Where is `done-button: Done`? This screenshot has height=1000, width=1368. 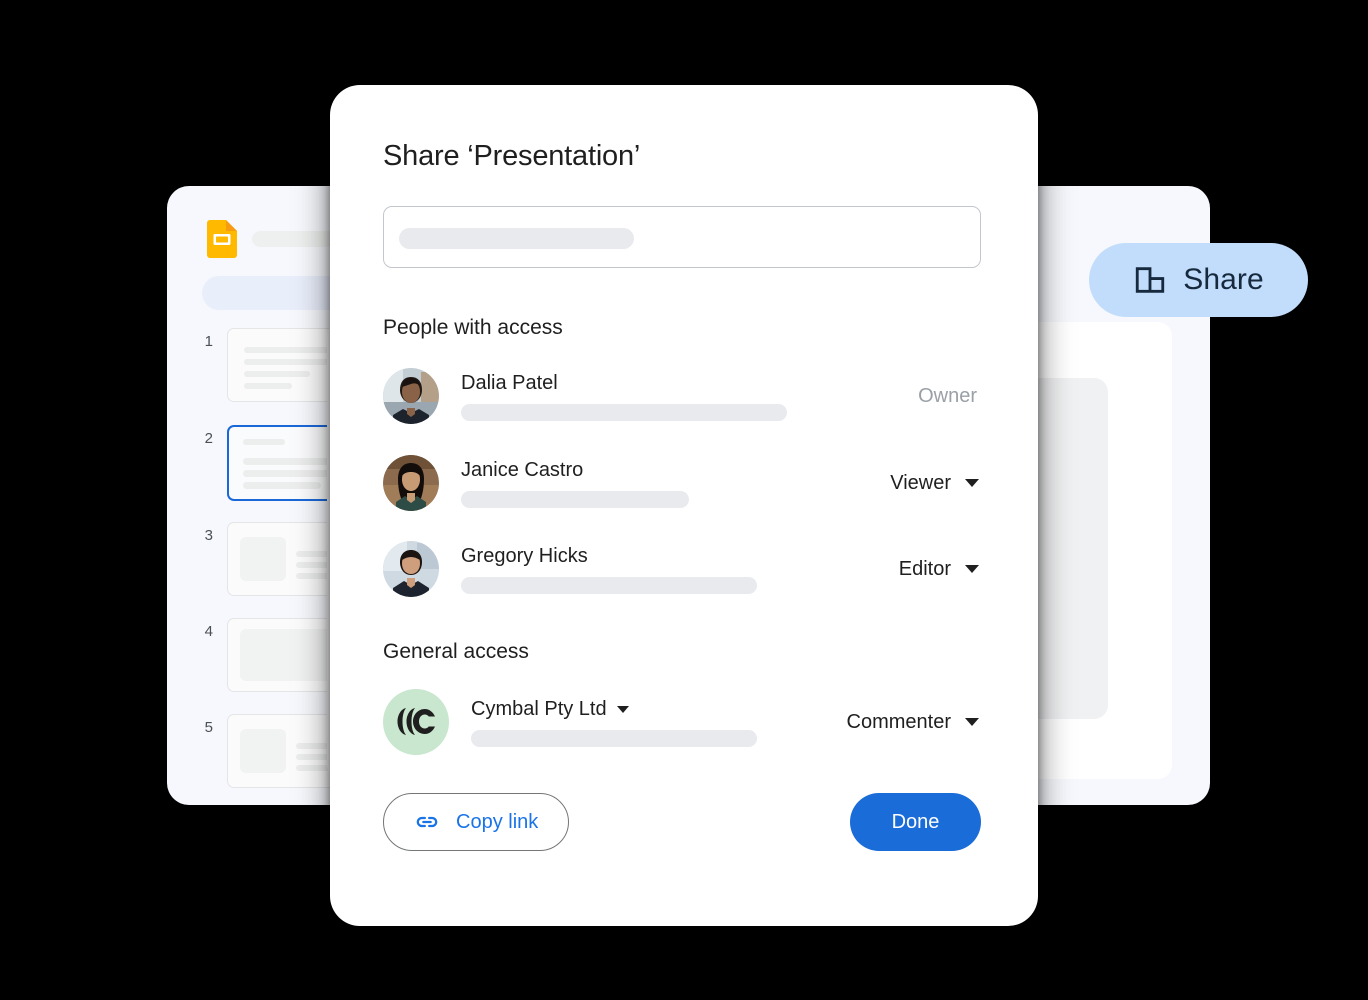
done-button: Done is located at coordinates (915, 822).